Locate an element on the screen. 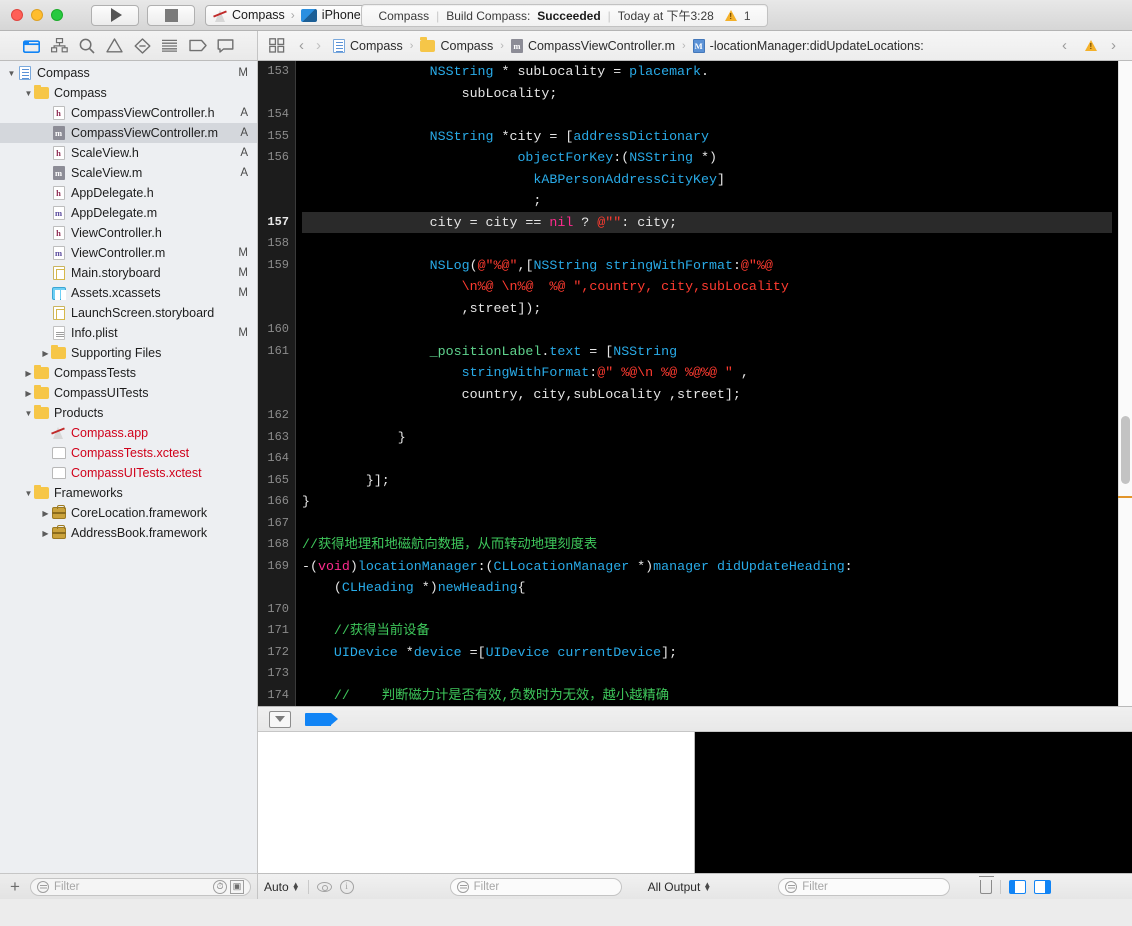 The image size is (1132, 926). file-tree-row: m ScaleView.m A is located at coordinates (128, 173).